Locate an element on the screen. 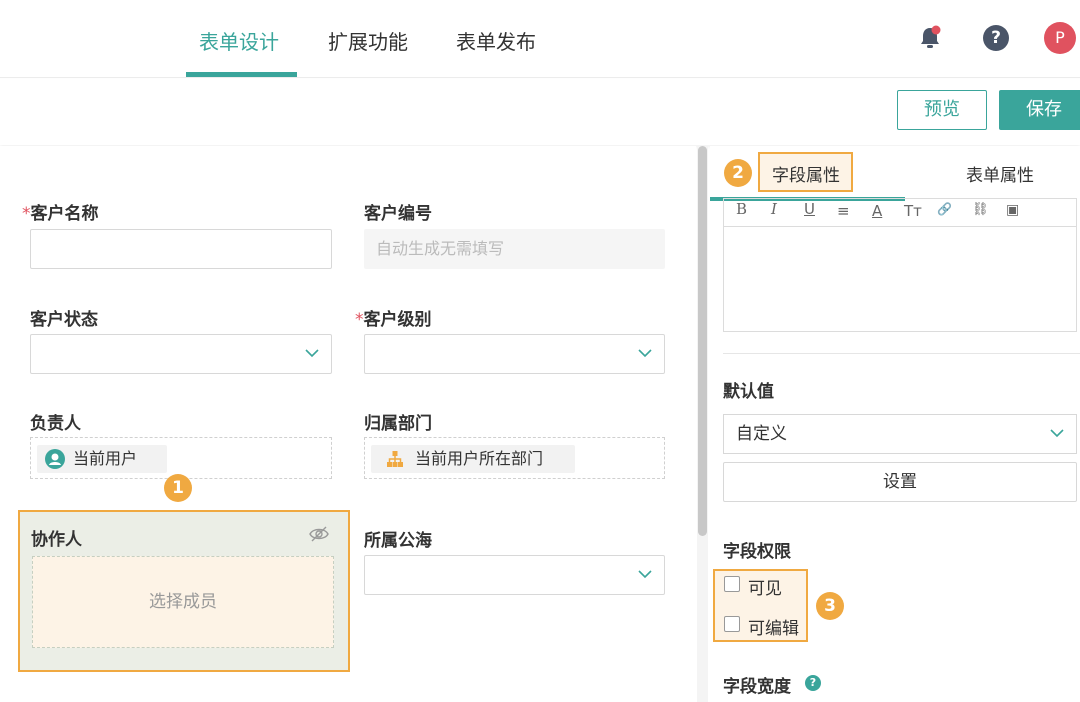  customer-status-label: 客户状态 is located at coordinates (64, 320).